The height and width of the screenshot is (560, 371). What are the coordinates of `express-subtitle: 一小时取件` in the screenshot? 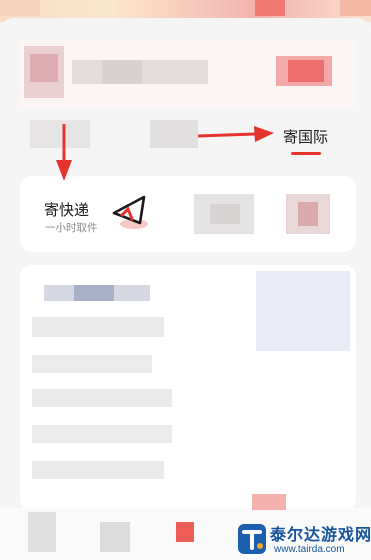 It's located at (71, 228).